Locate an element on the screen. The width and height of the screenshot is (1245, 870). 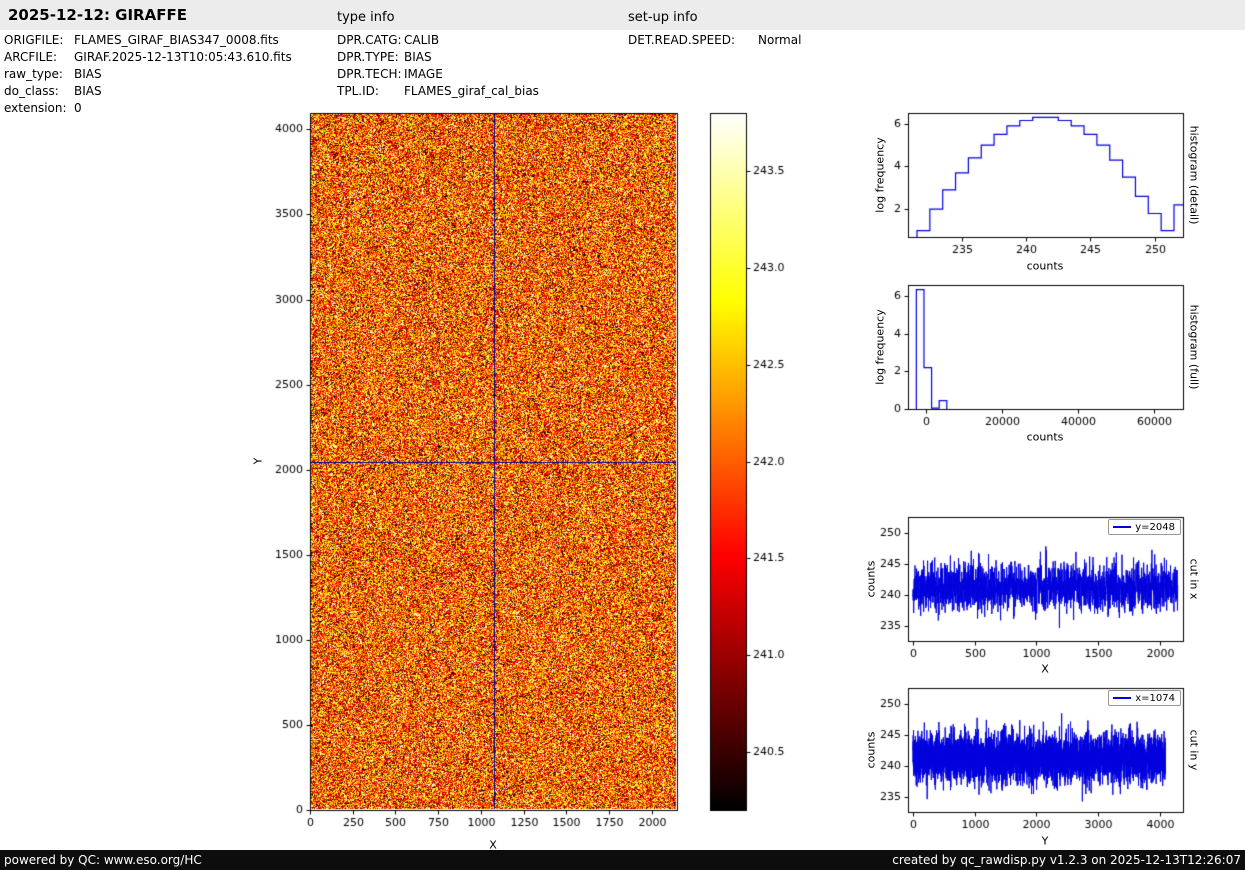
metadata-row-dprcatg: DPR.CATG: CALIB is located at coordinates (388, 40).